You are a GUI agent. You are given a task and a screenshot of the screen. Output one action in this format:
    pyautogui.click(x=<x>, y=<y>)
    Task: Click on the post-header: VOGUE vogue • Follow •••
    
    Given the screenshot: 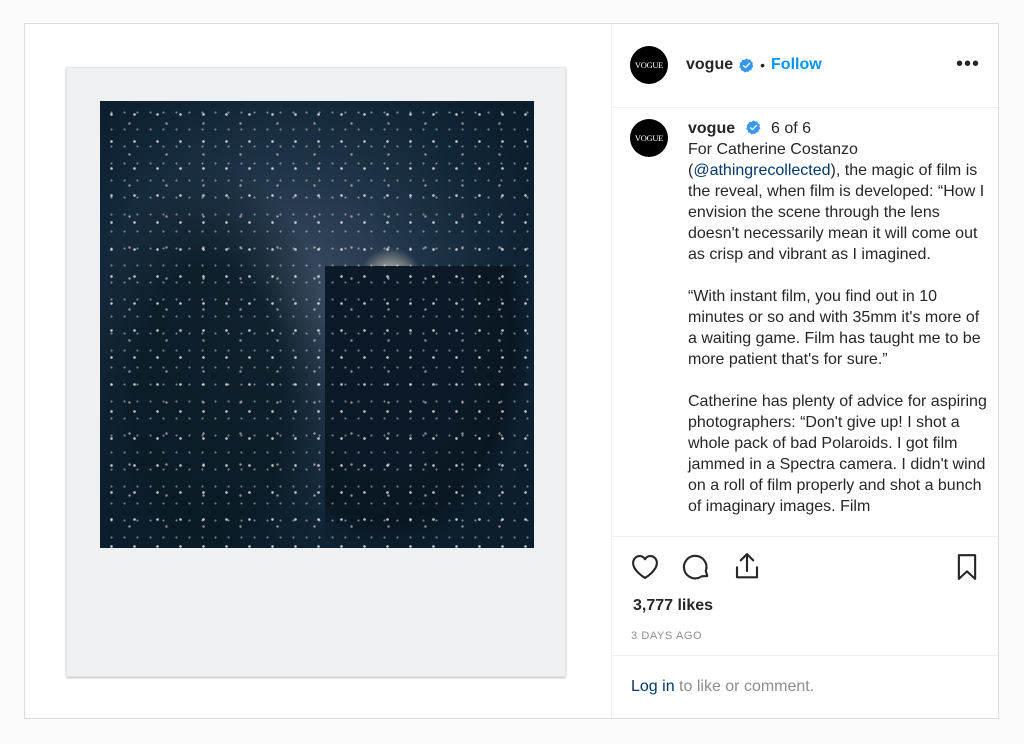 What is the action you would take?
    pyautogui.click(x=804, y=66)
    